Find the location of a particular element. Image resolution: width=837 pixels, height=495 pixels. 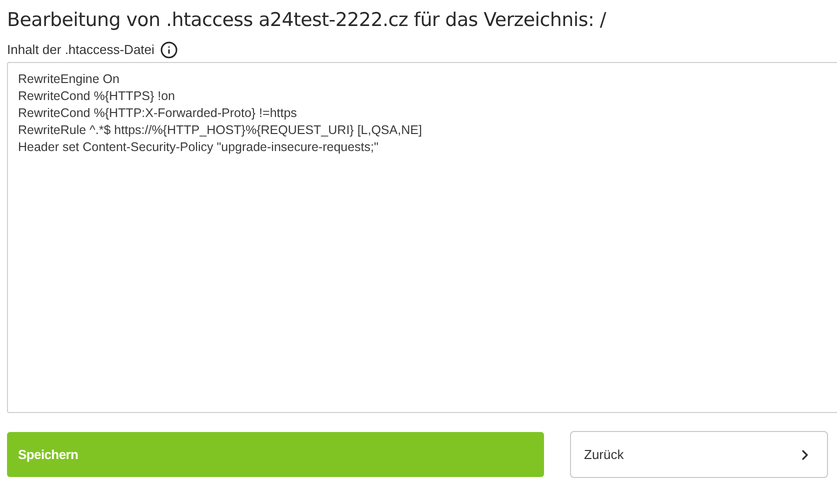

back-button: Zurück is located at coordinates (699, 454).